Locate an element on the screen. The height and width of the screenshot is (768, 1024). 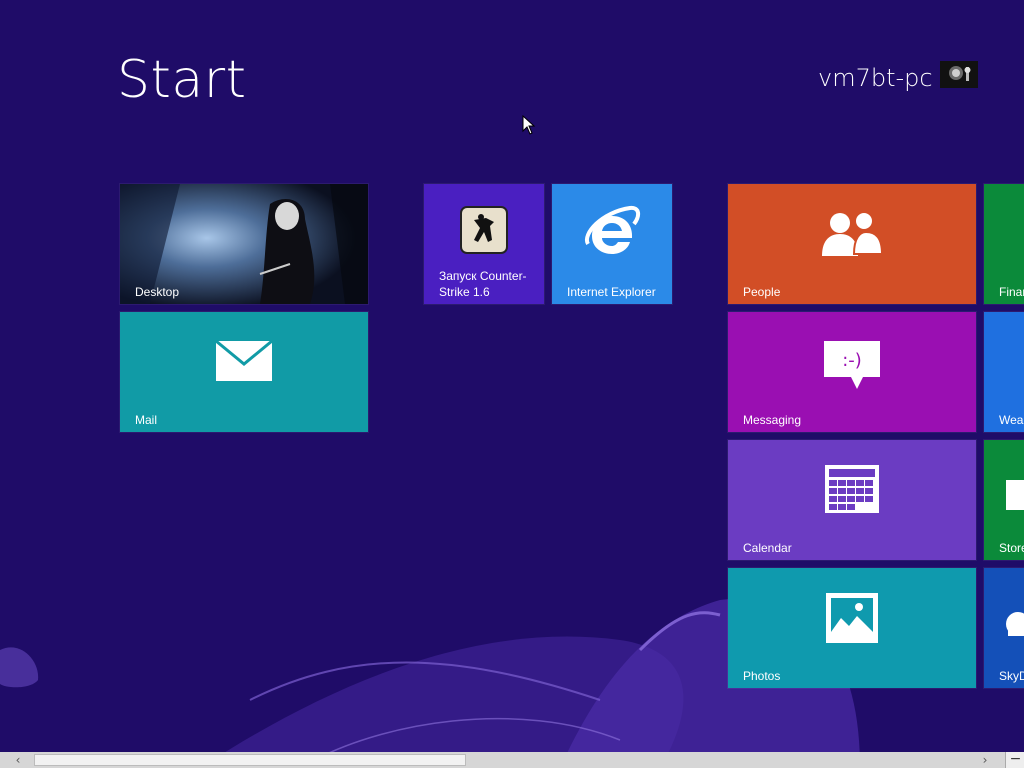
user-name: vm7bt-pc is located at coordinates (875, 78).